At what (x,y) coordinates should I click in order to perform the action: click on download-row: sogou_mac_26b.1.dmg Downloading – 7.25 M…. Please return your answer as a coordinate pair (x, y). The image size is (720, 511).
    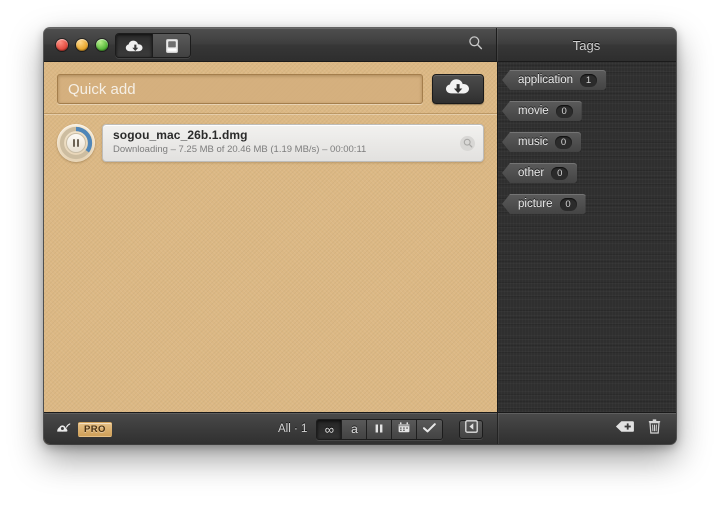
    Looking at the image, I should click on (270, 143).